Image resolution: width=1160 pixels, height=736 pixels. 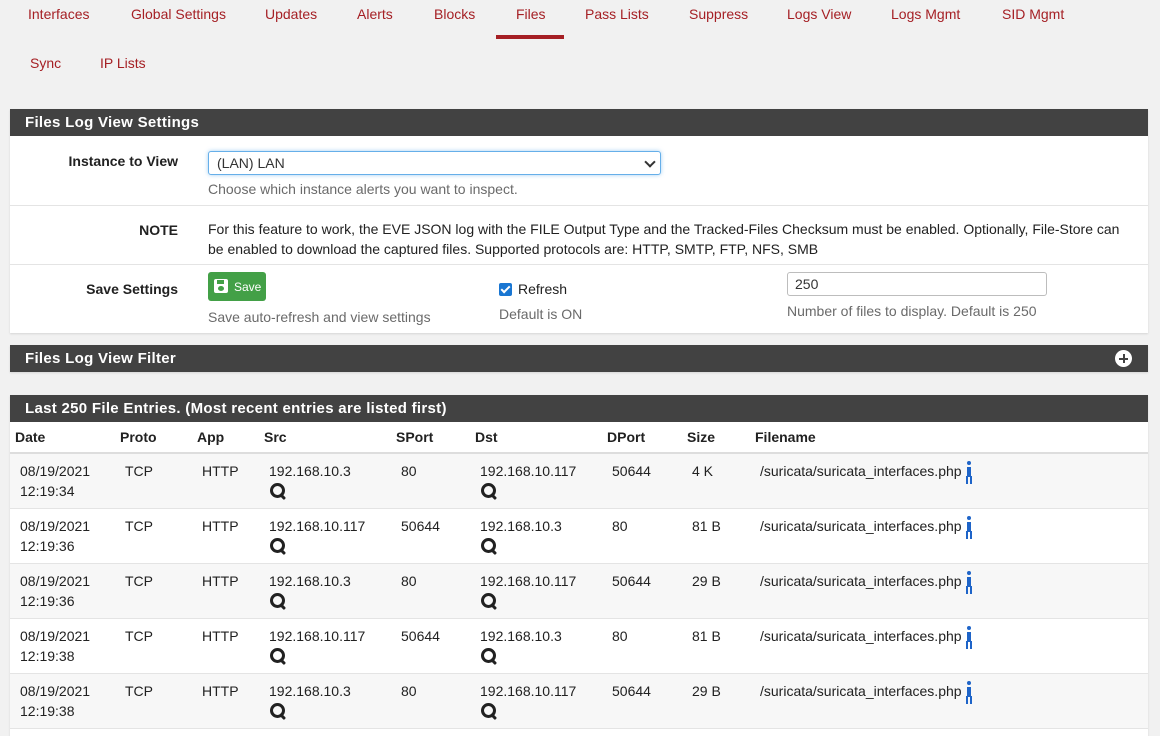 What do you see at coordinates (716, 481) in the screenshot?
I see `size-cell: 4 K` at bounding box center [716, 481].